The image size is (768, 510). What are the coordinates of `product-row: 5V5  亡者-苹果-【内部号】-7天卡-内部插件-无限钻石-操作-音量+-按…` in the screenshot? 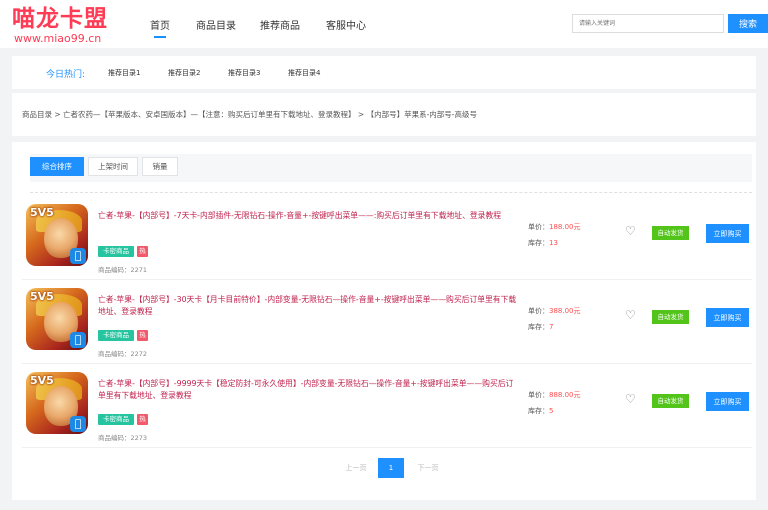 It's located at (387, 240).